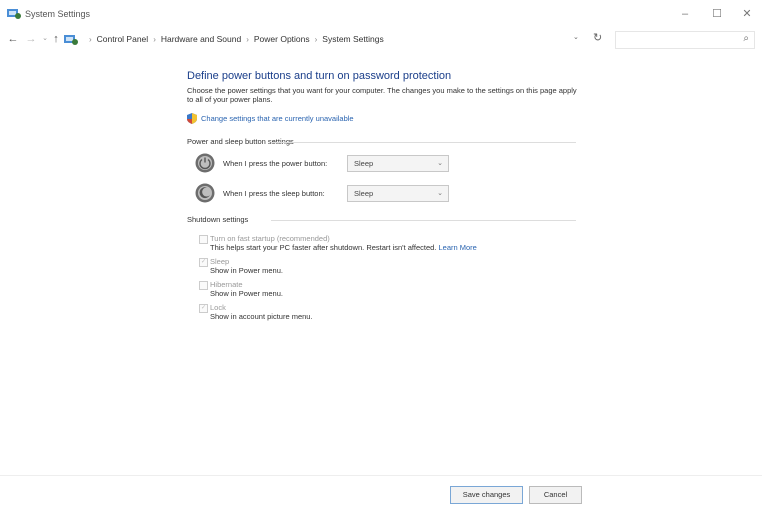 This screenshot has width=762, height=507. I want to click on sleep-option-description: Show in Power menu., so click(246, 270).